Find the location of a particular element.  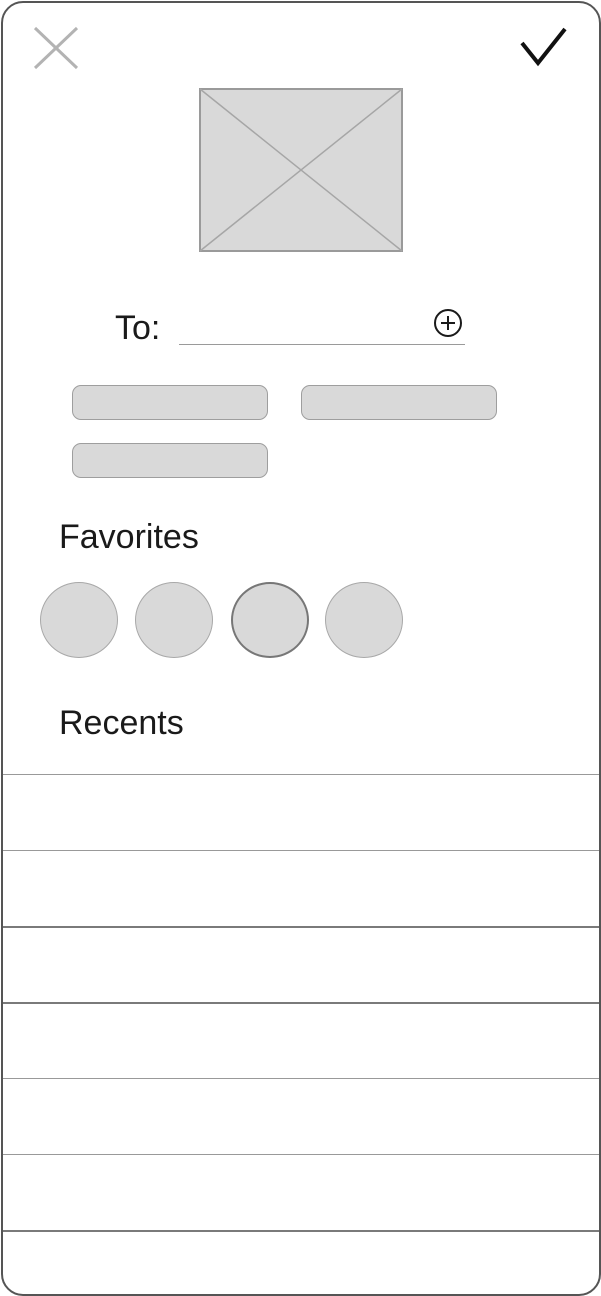

close-button is located at coordinates (56, 48).